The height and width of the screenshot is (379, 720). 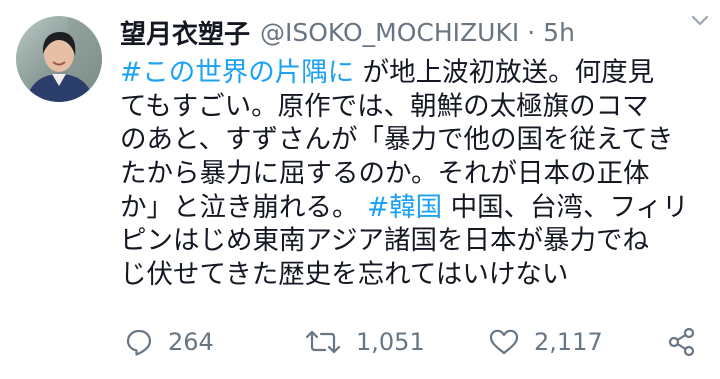 I want to click on tweet-text-line: てもすごい。原作では、朝鮮の太極旗のコマ, so click(x=415, y=107).